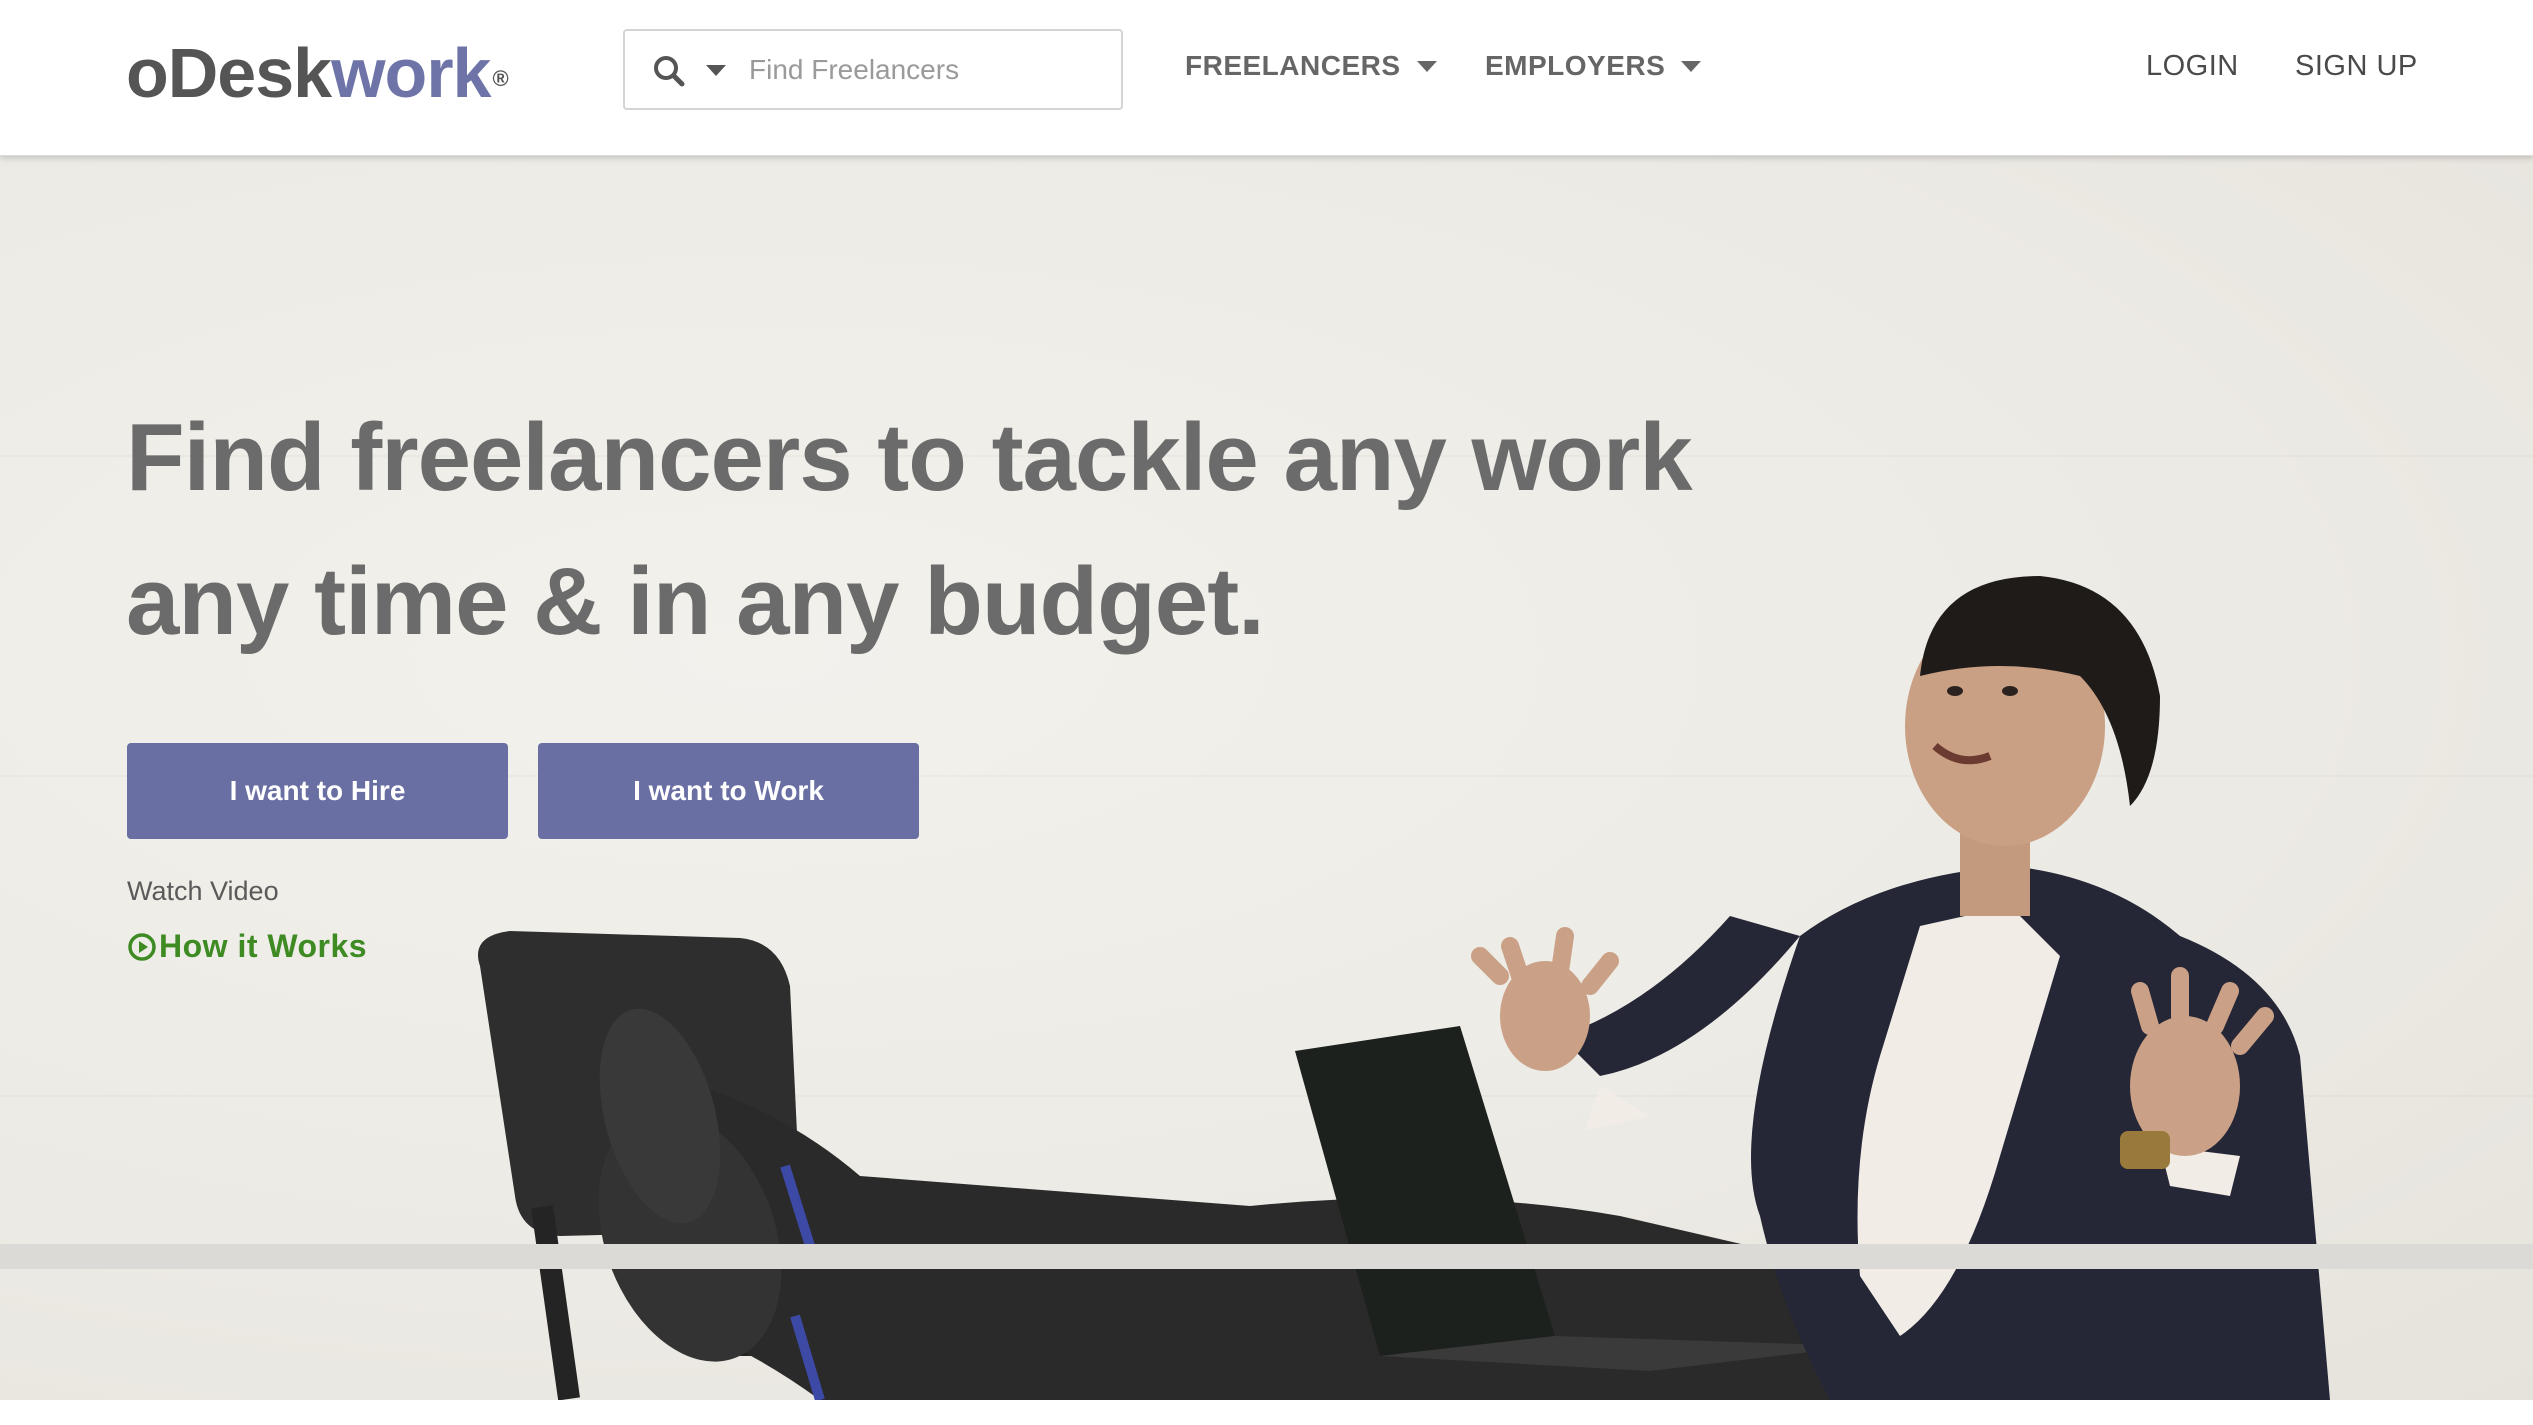 The height and width of the screenshot is (1425, 2533). Describe the element at coordinates (2356, 66) in the screenshot. I see `signup-link: SIGN UP` at that location.